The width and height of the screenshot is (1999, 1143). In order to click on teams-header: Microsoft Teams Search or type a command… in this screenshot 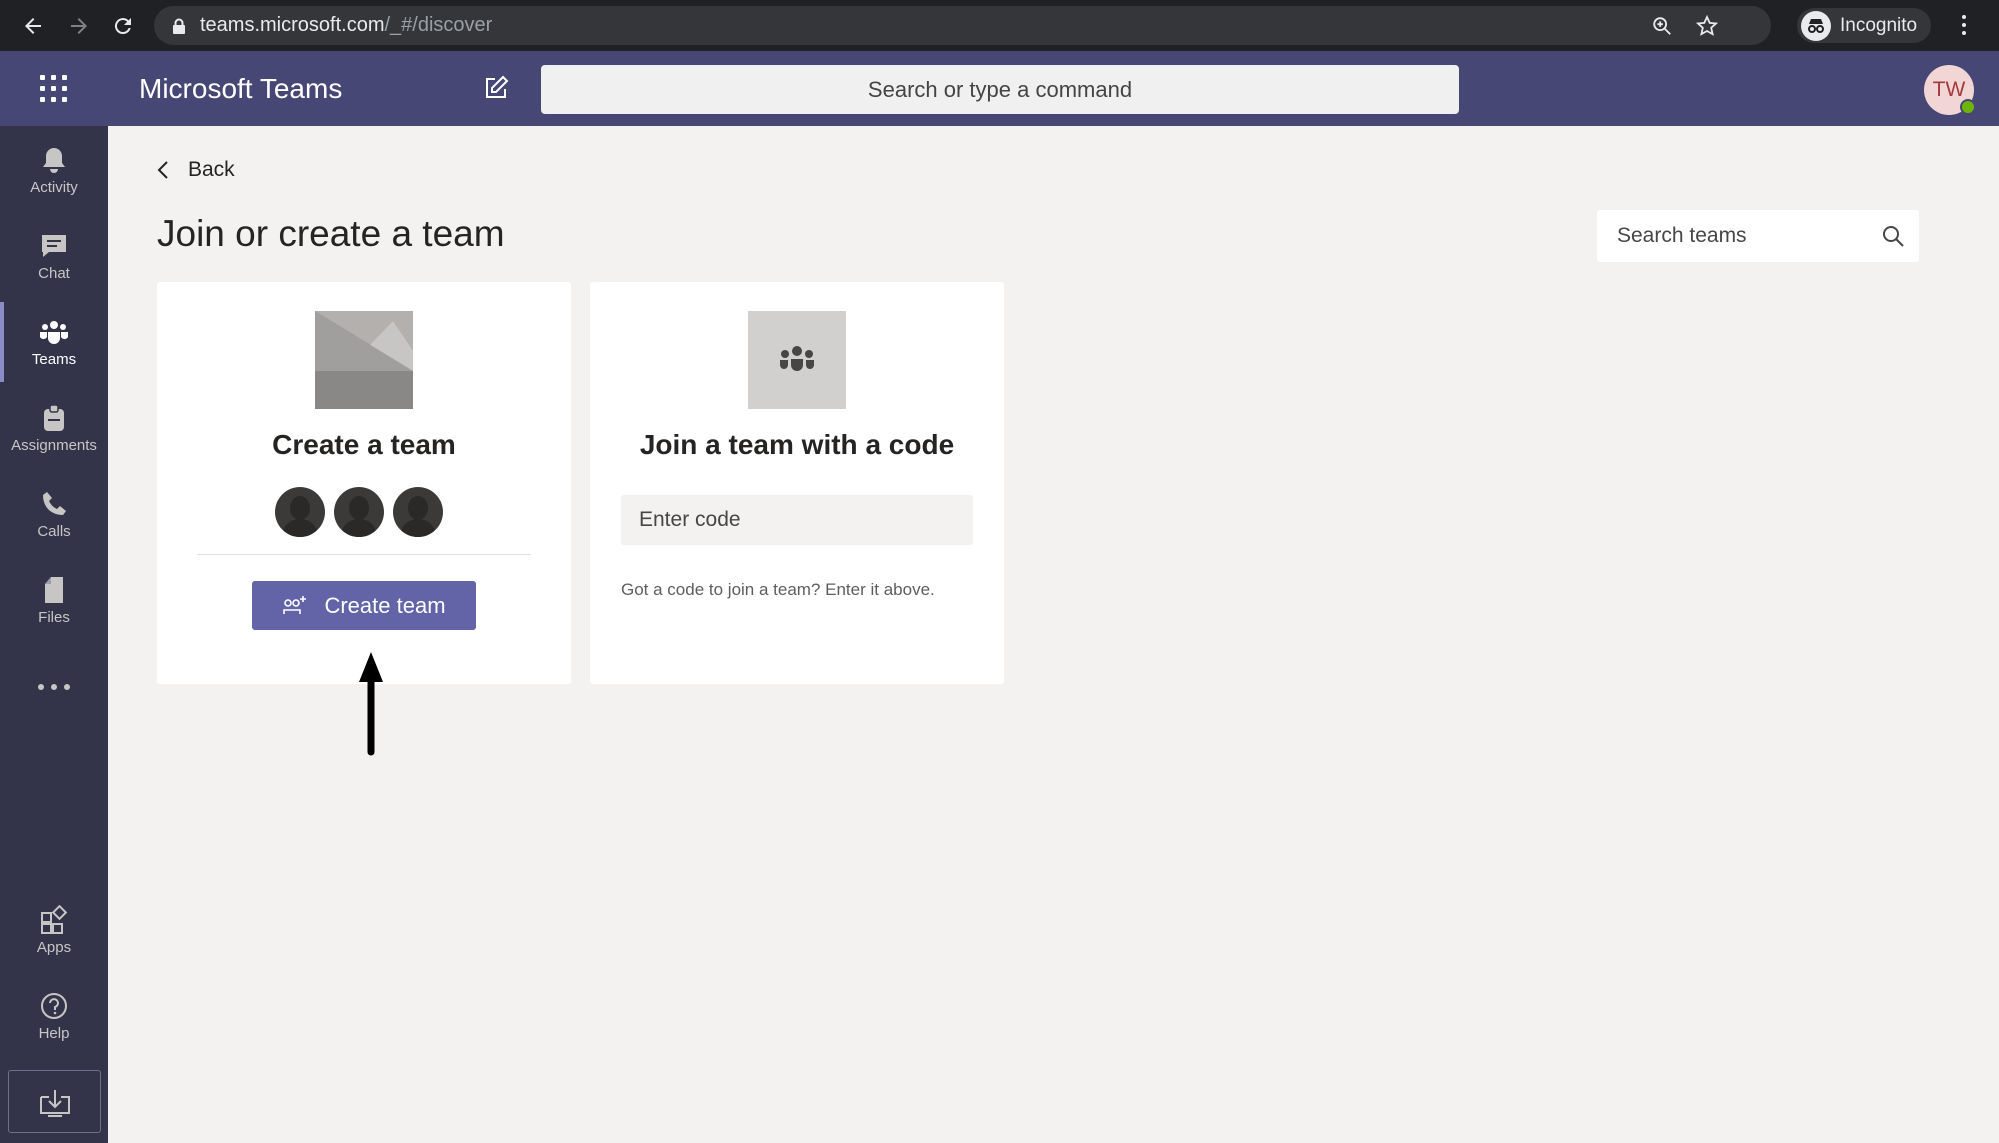, I will do `click(999, 88)`.